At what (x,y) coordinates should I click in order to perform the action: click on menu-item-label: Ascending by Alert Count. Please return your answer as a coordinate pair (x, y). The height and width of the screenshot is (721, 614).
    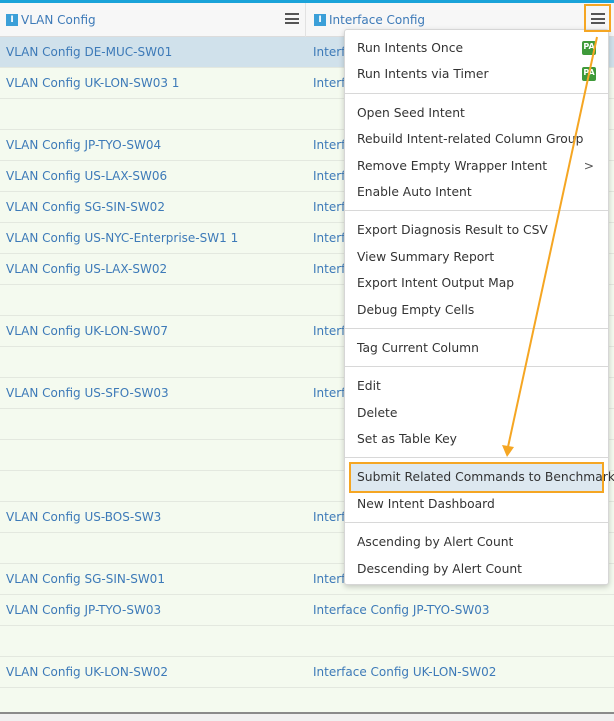
    Looking at the image, I should click on (435, 542).